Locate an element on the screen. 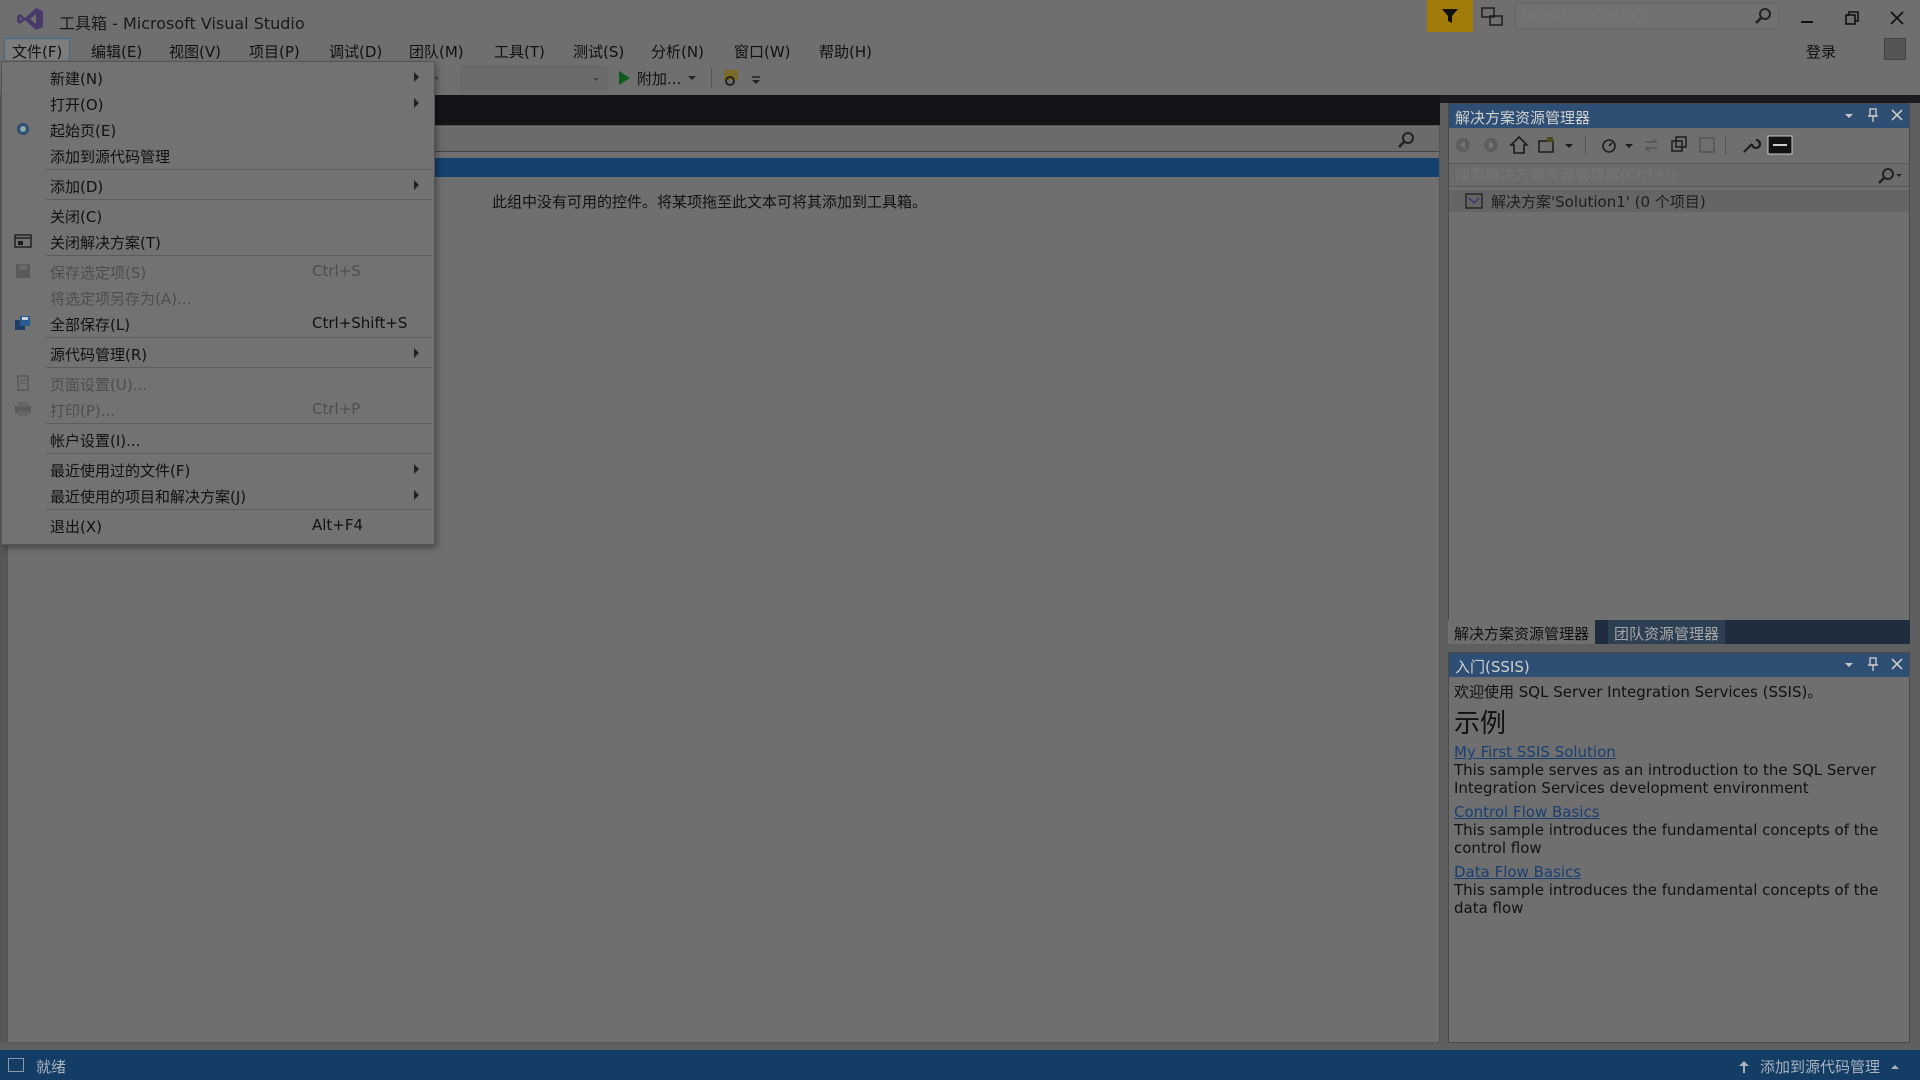 The image size is (1920, 1080). minimize-button is located at coordinates (1807, 18).